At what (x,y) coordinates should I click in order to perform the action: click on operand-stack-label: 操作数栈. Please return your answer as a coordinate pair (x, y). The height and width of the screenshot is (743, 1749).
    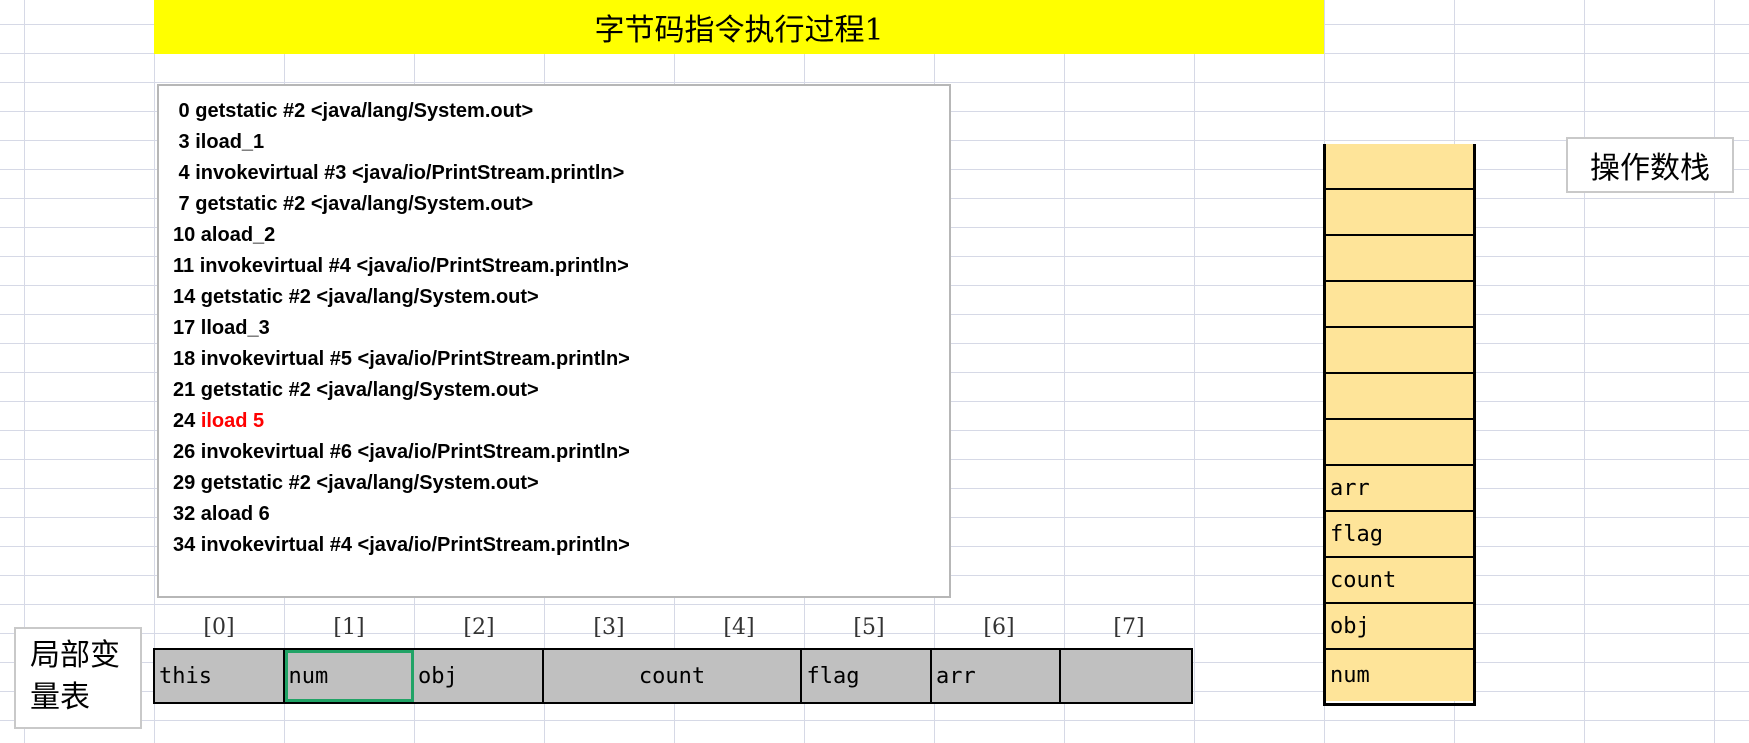
    Looking at the image, I should click on (1650, 165).